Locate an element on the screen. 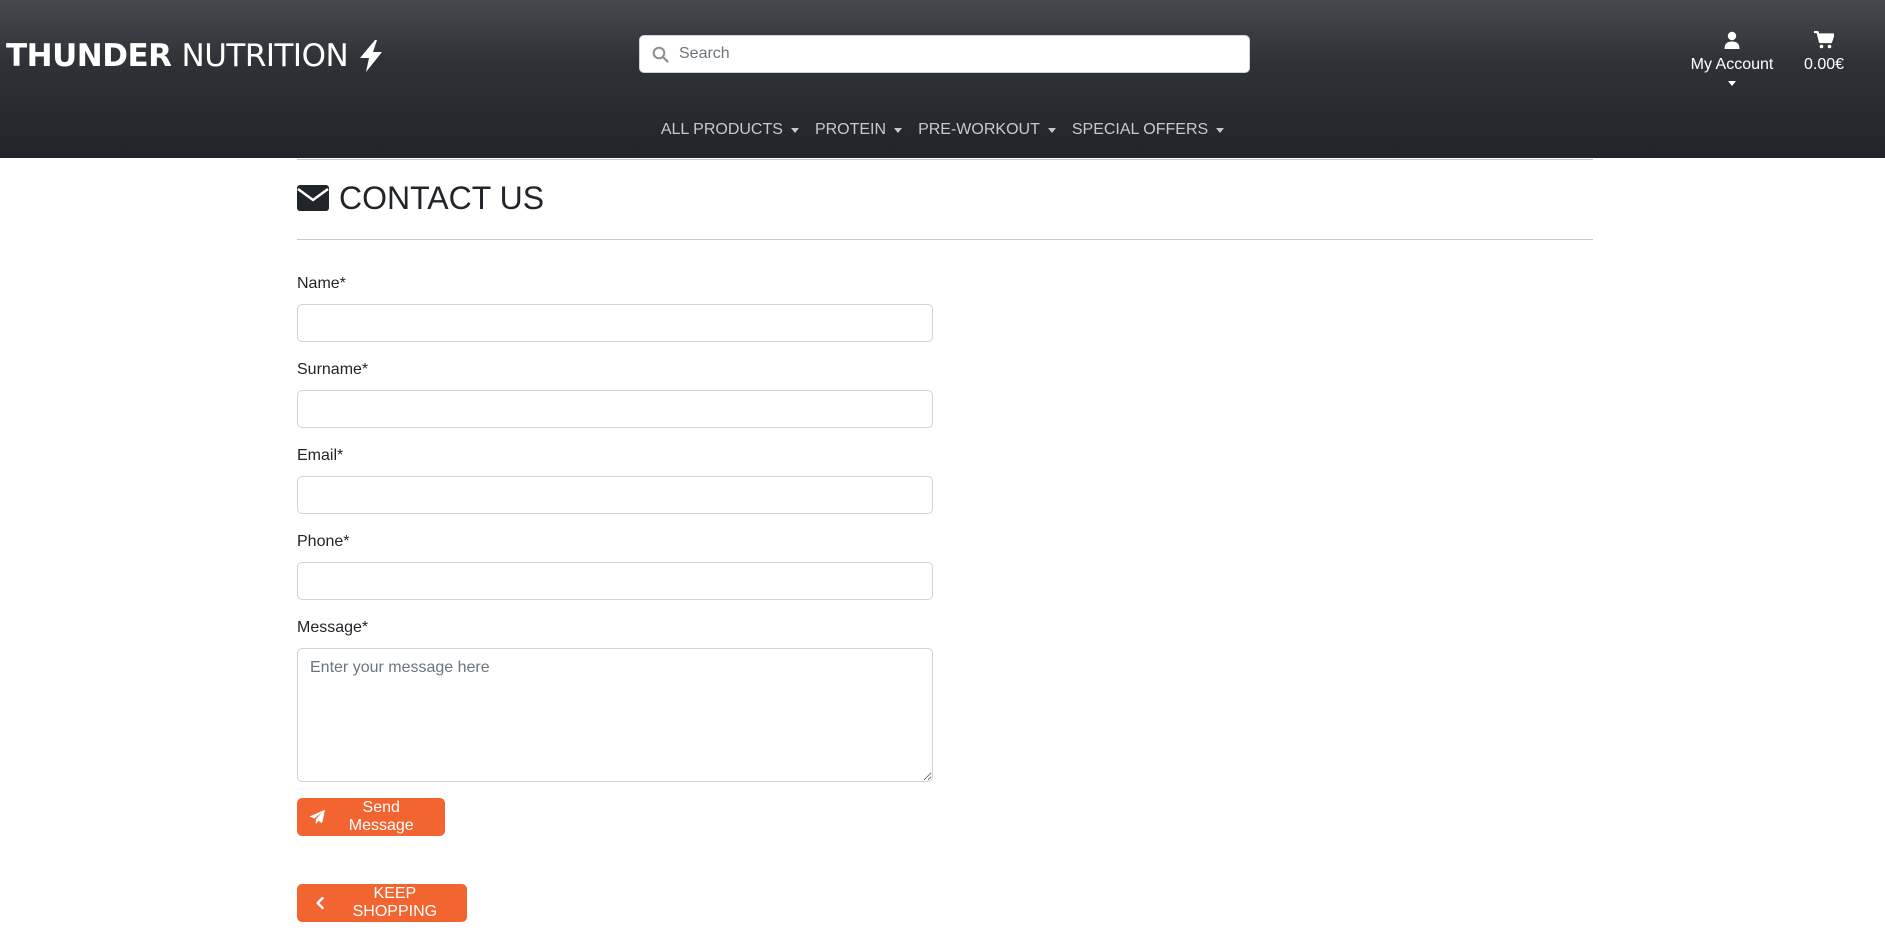 Image resolution: width=1885 pixels, height=936 pixels. lightning-bolt-icon is located at coordinates (371, 56).